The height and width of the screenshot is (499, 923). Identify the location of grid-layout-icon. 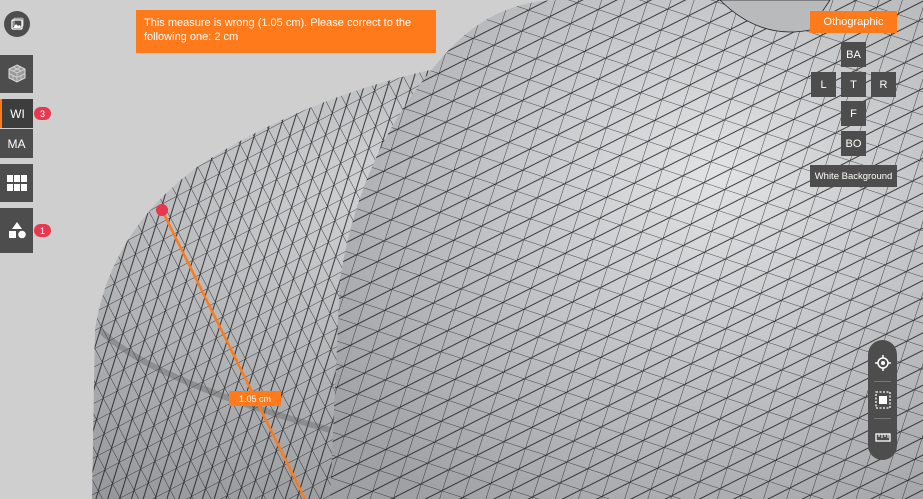
(16, 183).